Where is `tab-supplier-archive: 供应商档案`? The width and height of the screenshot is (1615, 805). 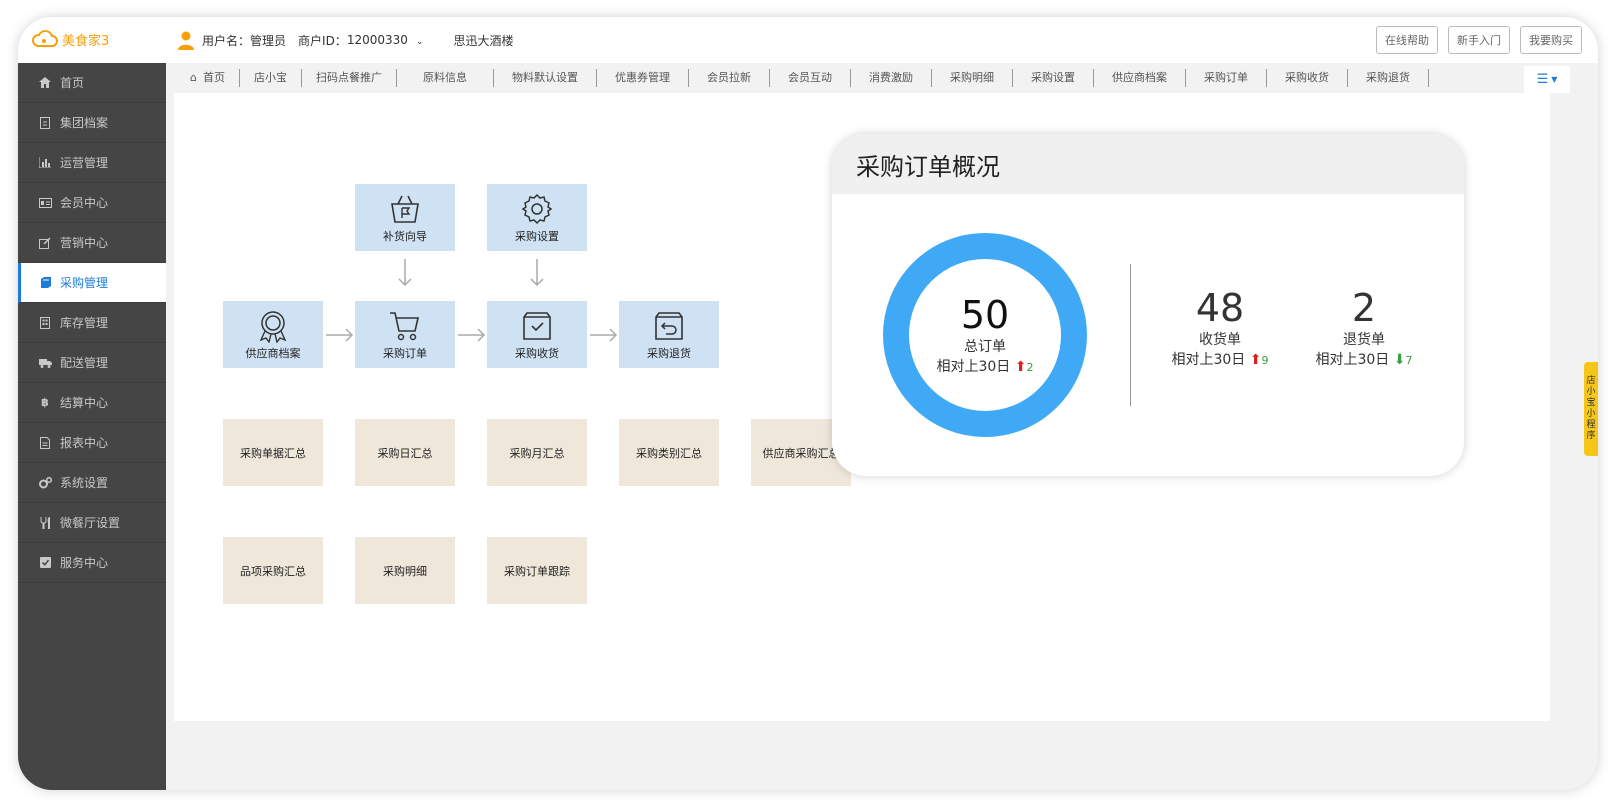
tab-supplier-archive: 供应商档案 is located at coordinates (1140, 78).